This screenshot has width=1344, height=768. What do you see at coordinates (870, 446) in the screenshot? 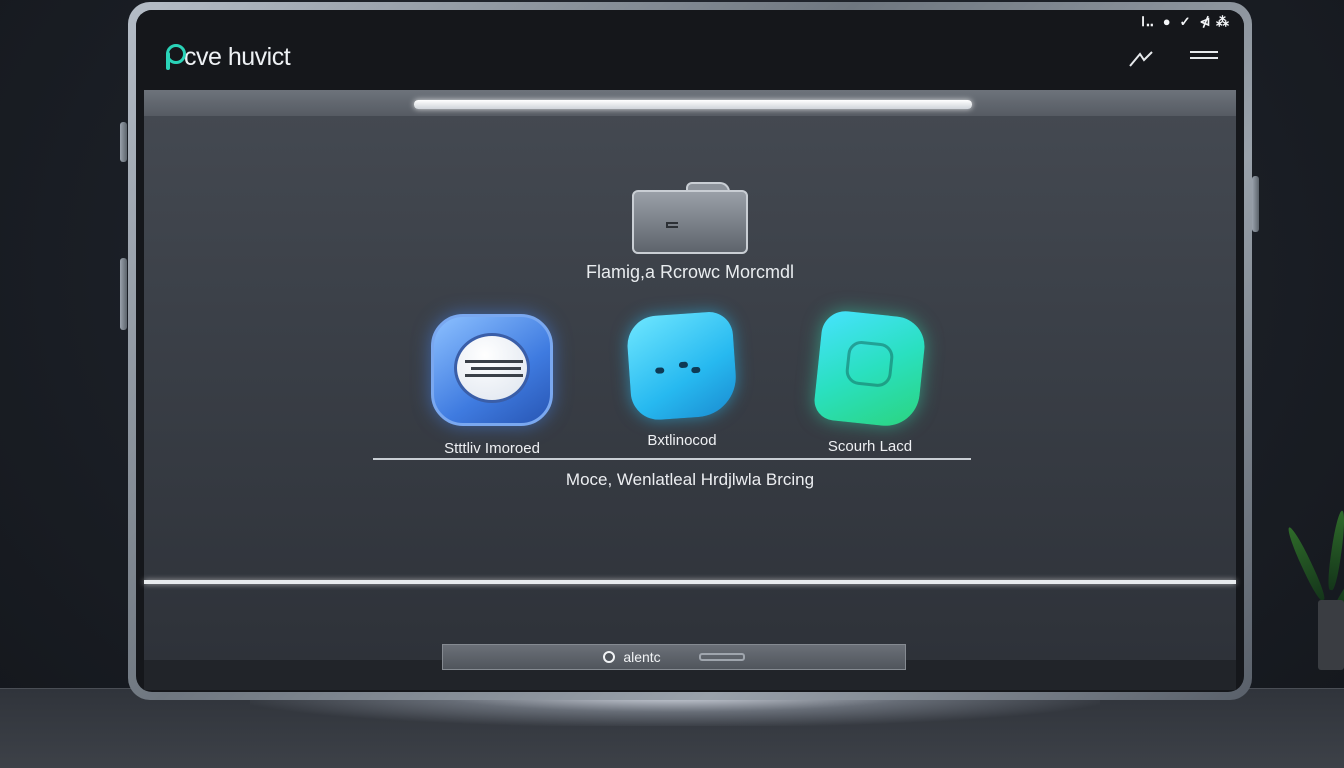
I see `tile-label: Scourh Lacd` at bounding box center [870, 446].